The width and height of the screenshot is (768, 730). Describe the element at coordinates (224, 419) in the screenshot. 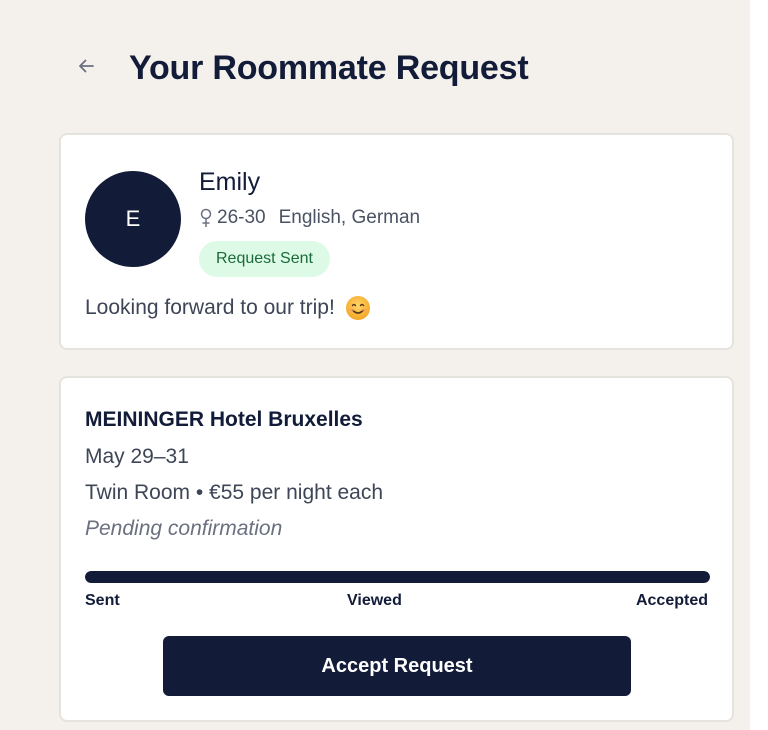

I see `hotel-name: MEININGER Hotel Bruxelles` at that location.